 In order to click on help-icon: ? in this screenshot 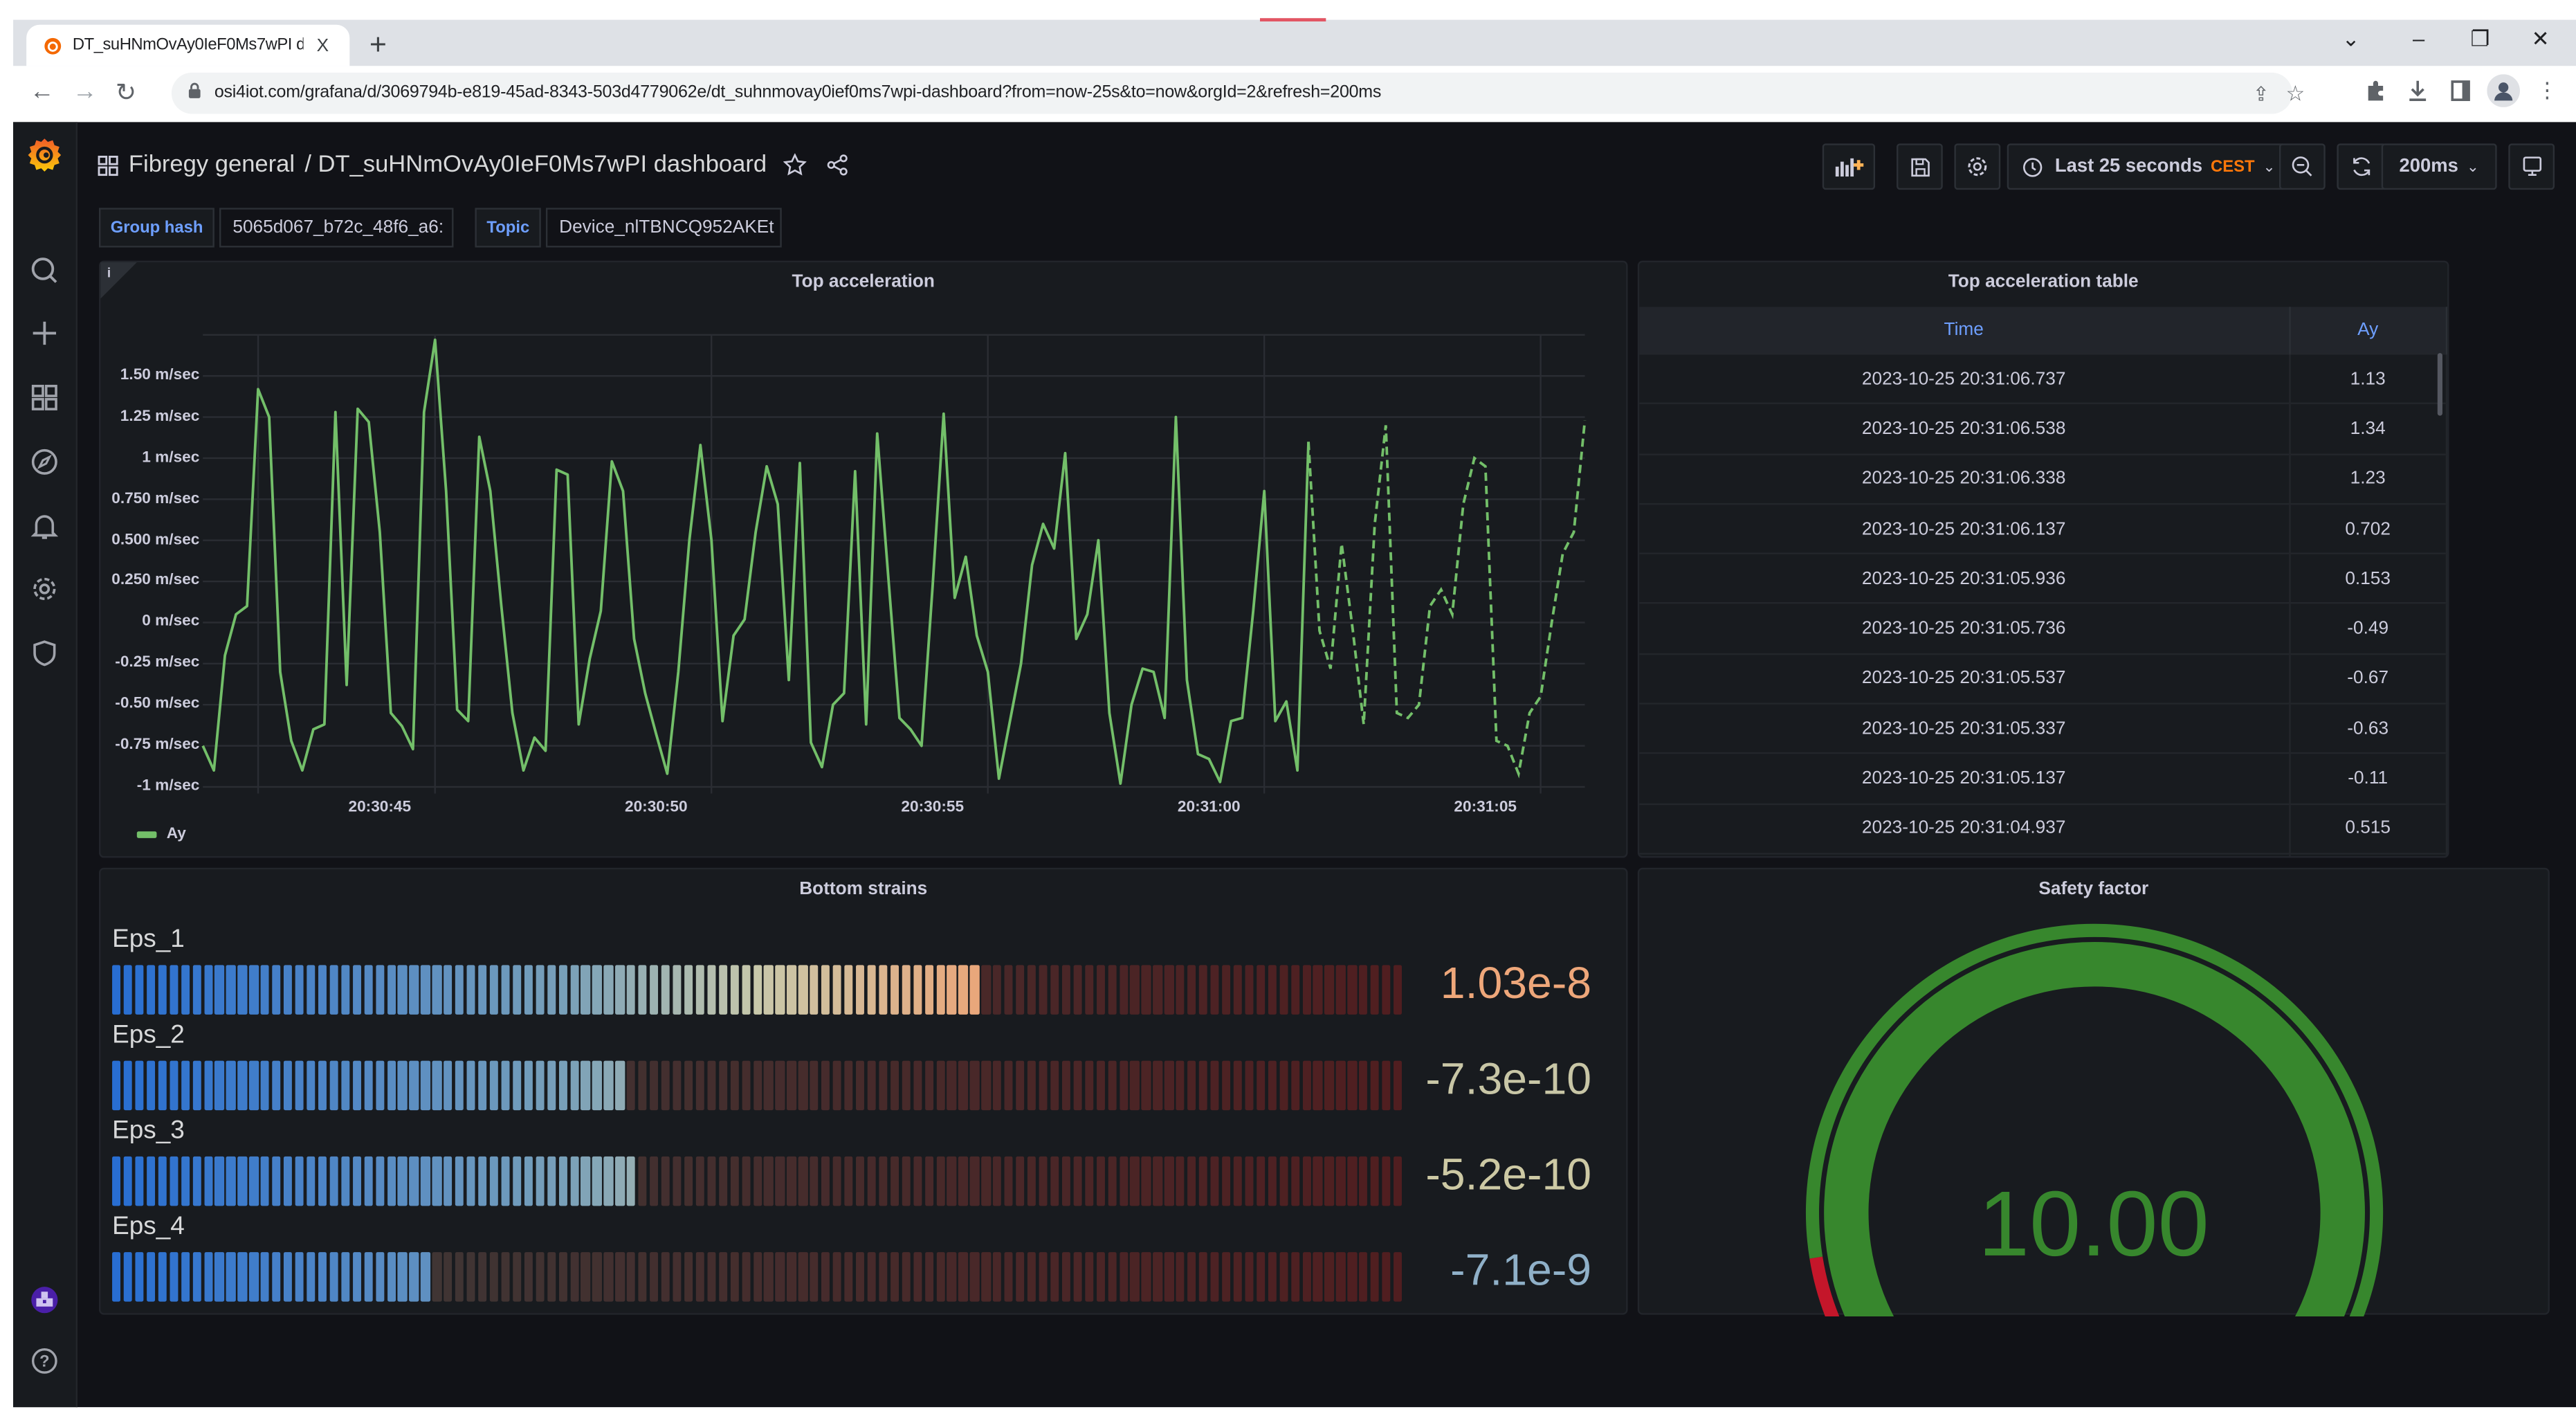, I will do `click(45, 1361)`.